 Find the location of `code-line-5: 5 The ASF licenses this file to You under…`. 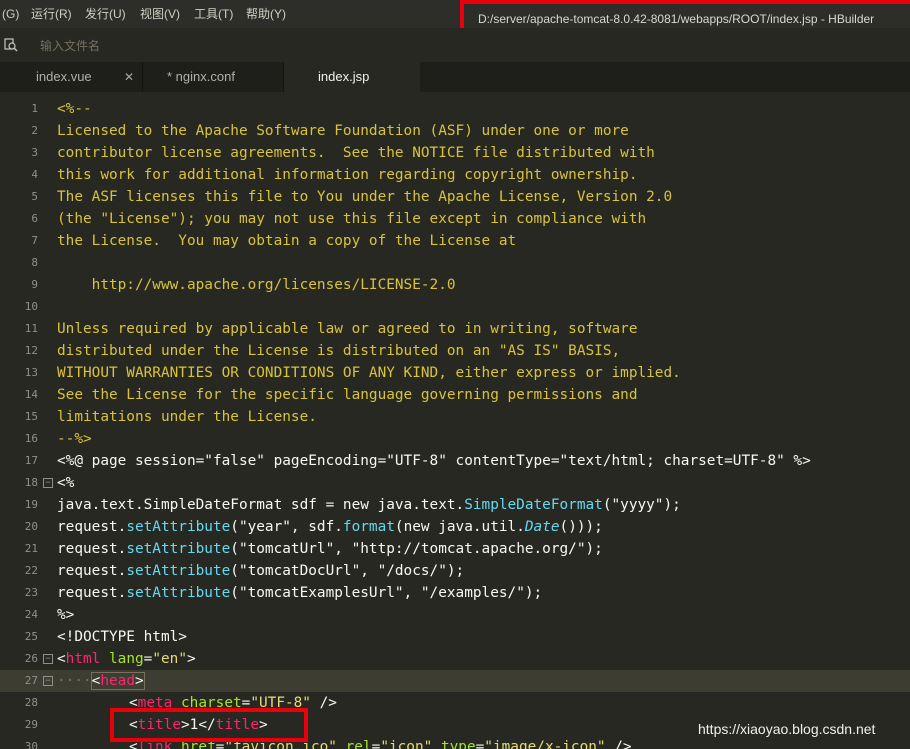

code-line-5: 5 The ASF licenses this file to You under… is located at coordinates (455, 197).